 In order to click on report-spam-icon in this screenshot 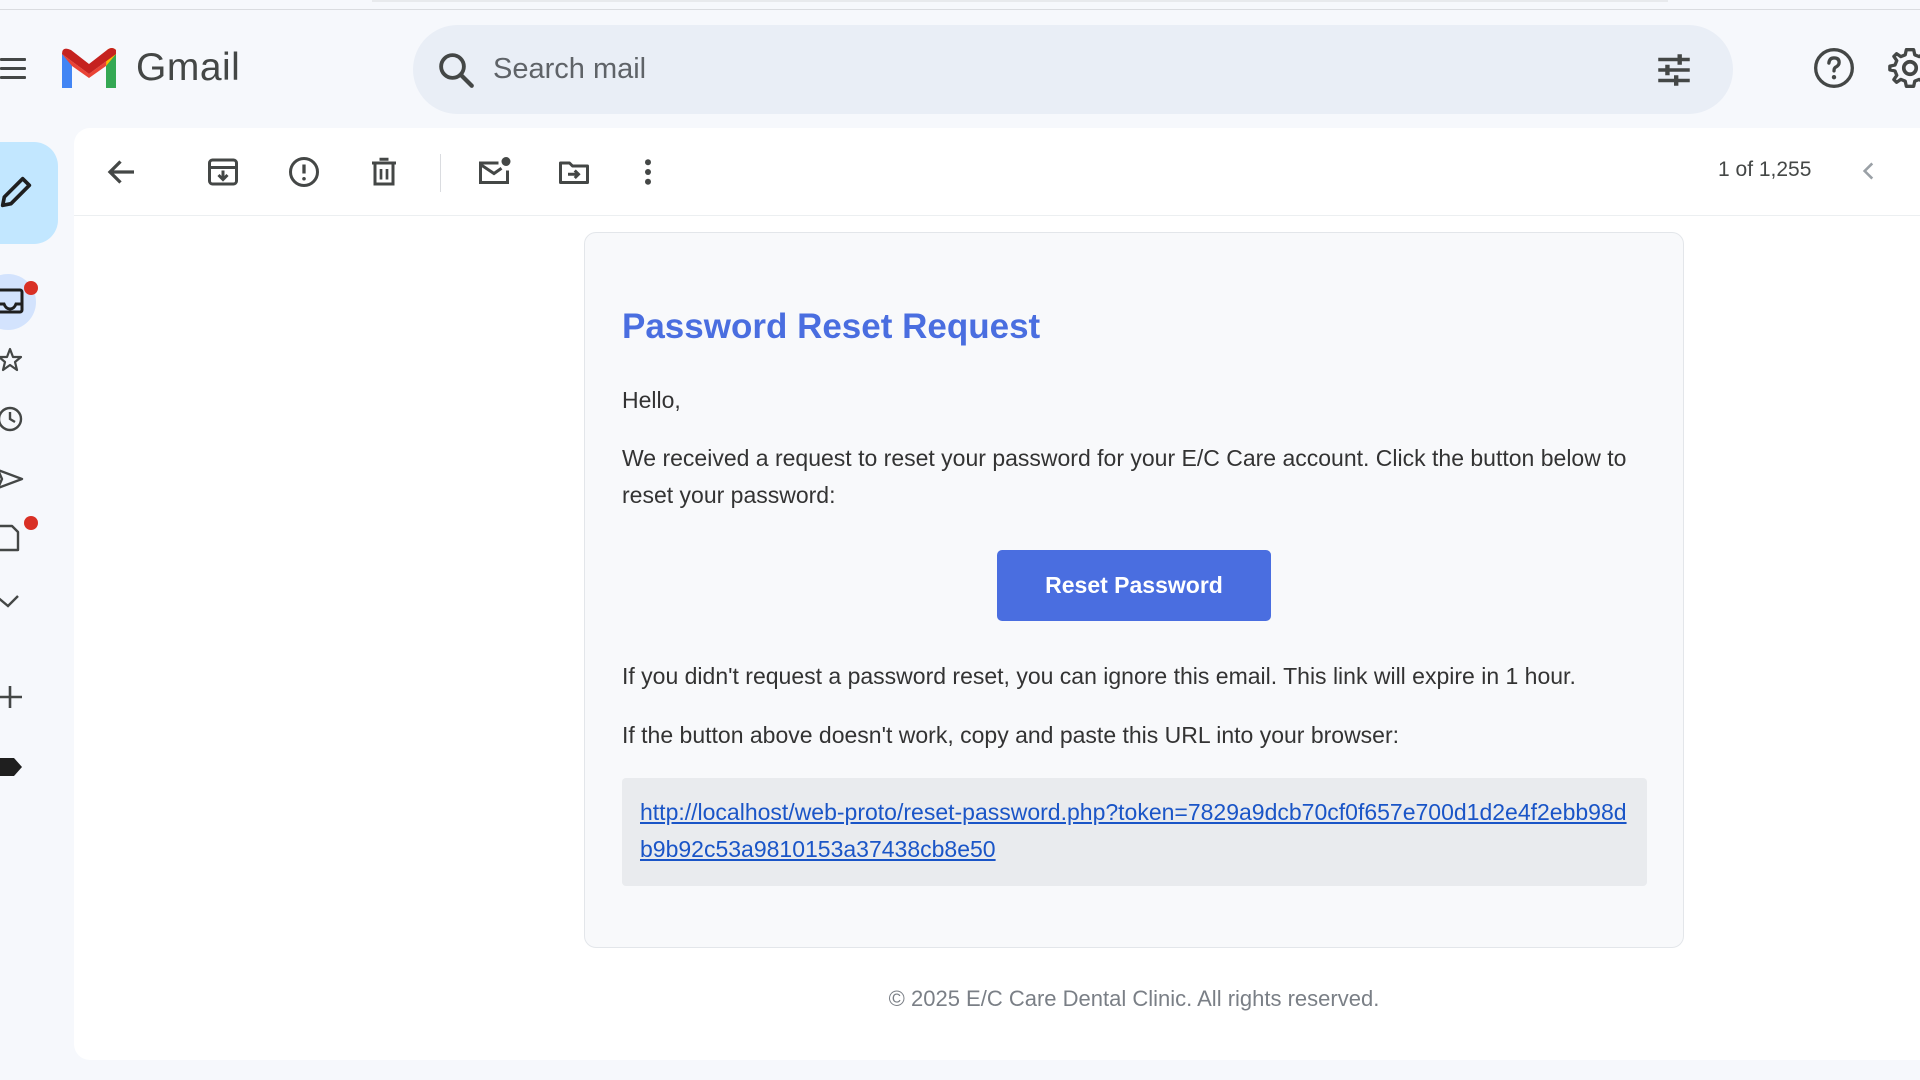, I will do `click(304, 172)`.